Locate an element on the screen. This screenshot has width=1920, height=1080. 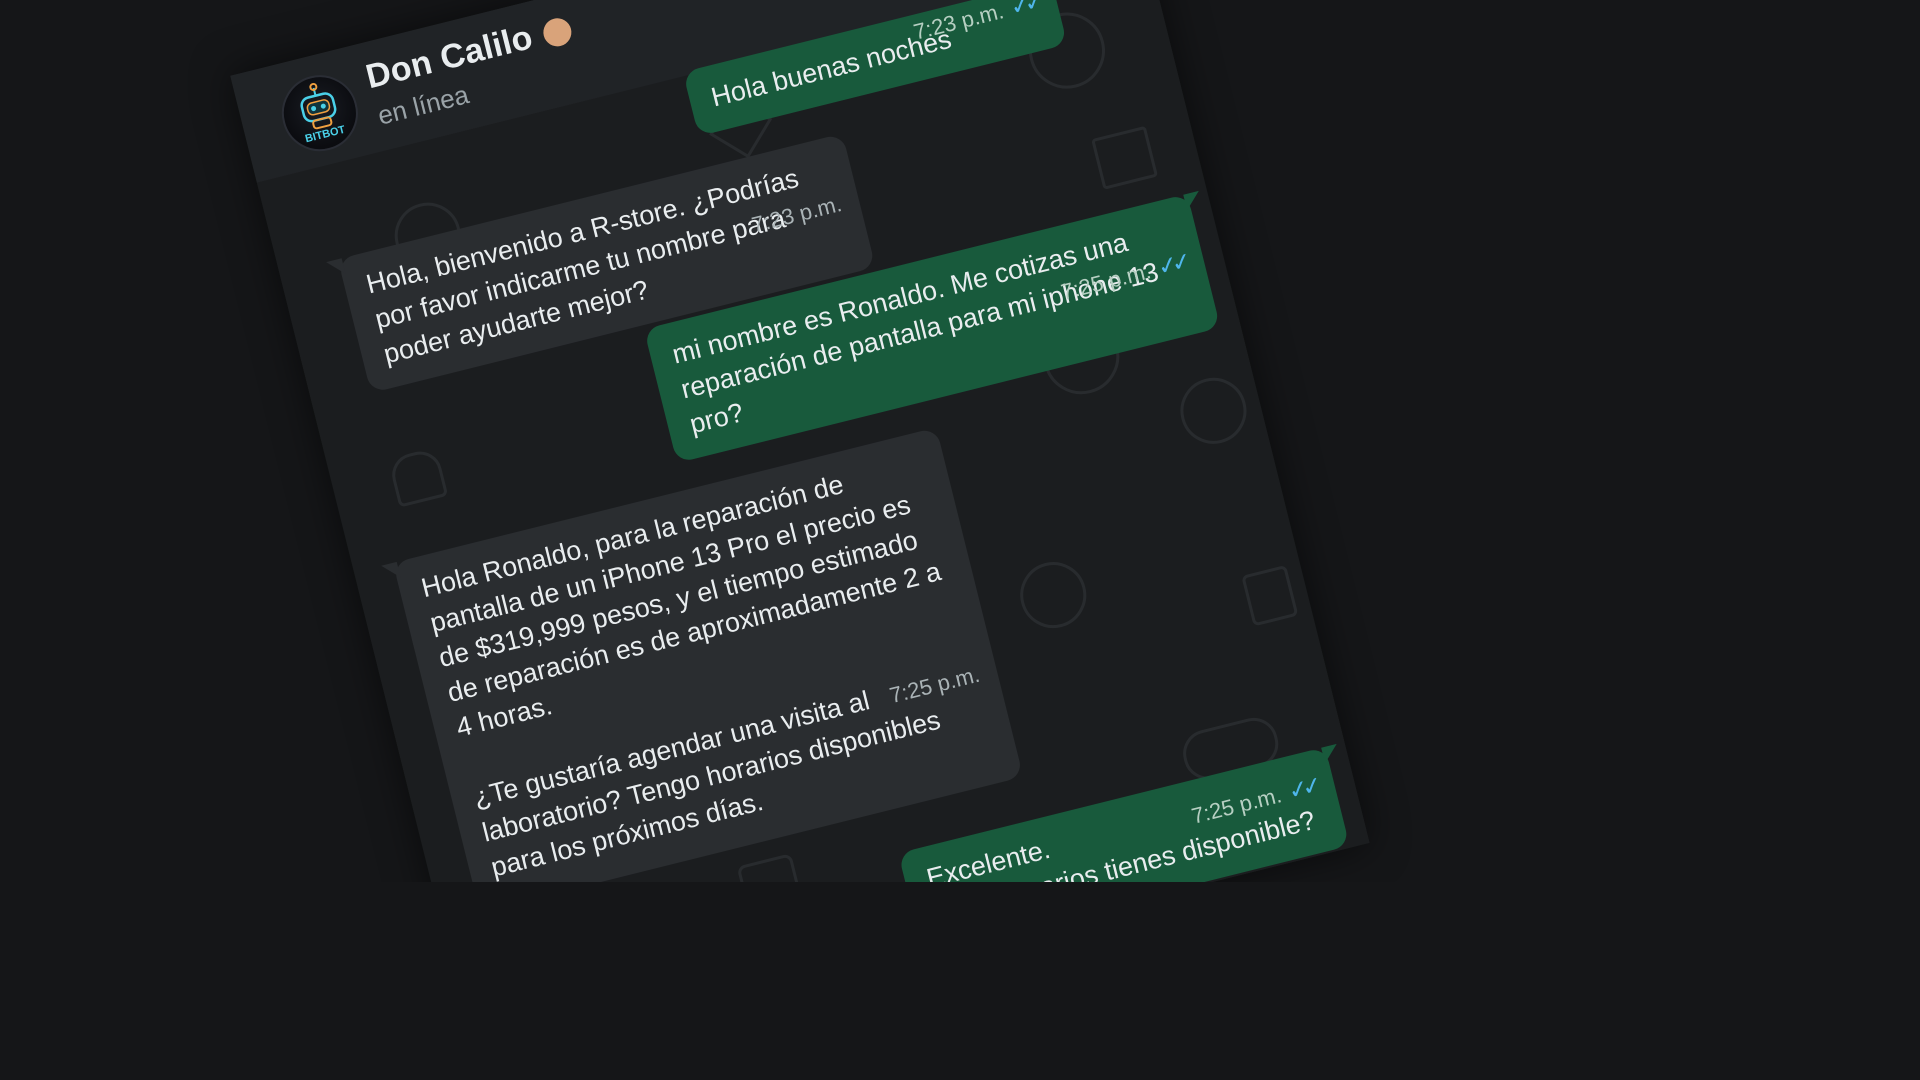
robot-icon is located at coordinates (318, 106).